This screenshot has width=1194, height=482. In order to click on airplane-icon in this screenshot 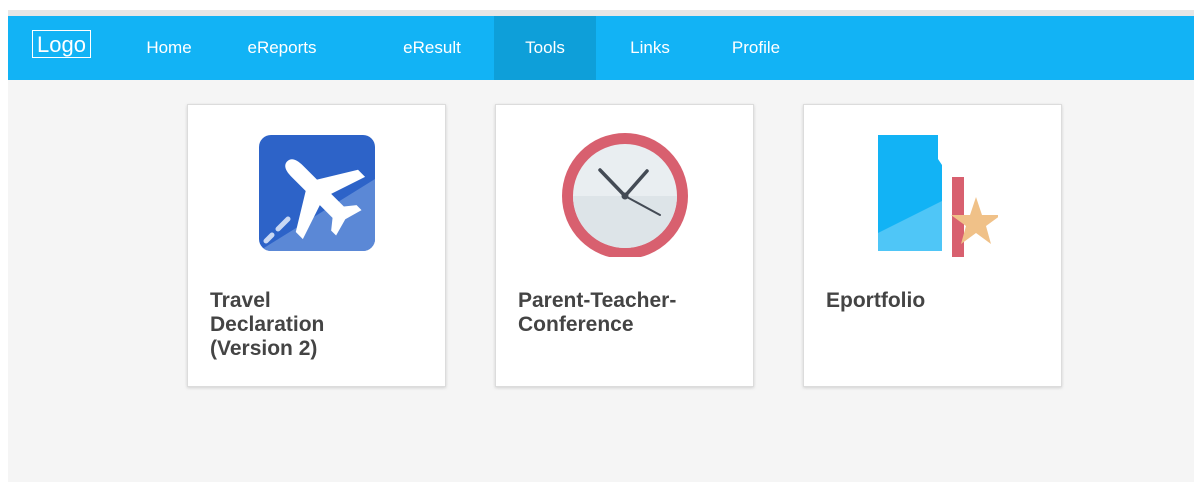, I will do `click(317, 193)`.